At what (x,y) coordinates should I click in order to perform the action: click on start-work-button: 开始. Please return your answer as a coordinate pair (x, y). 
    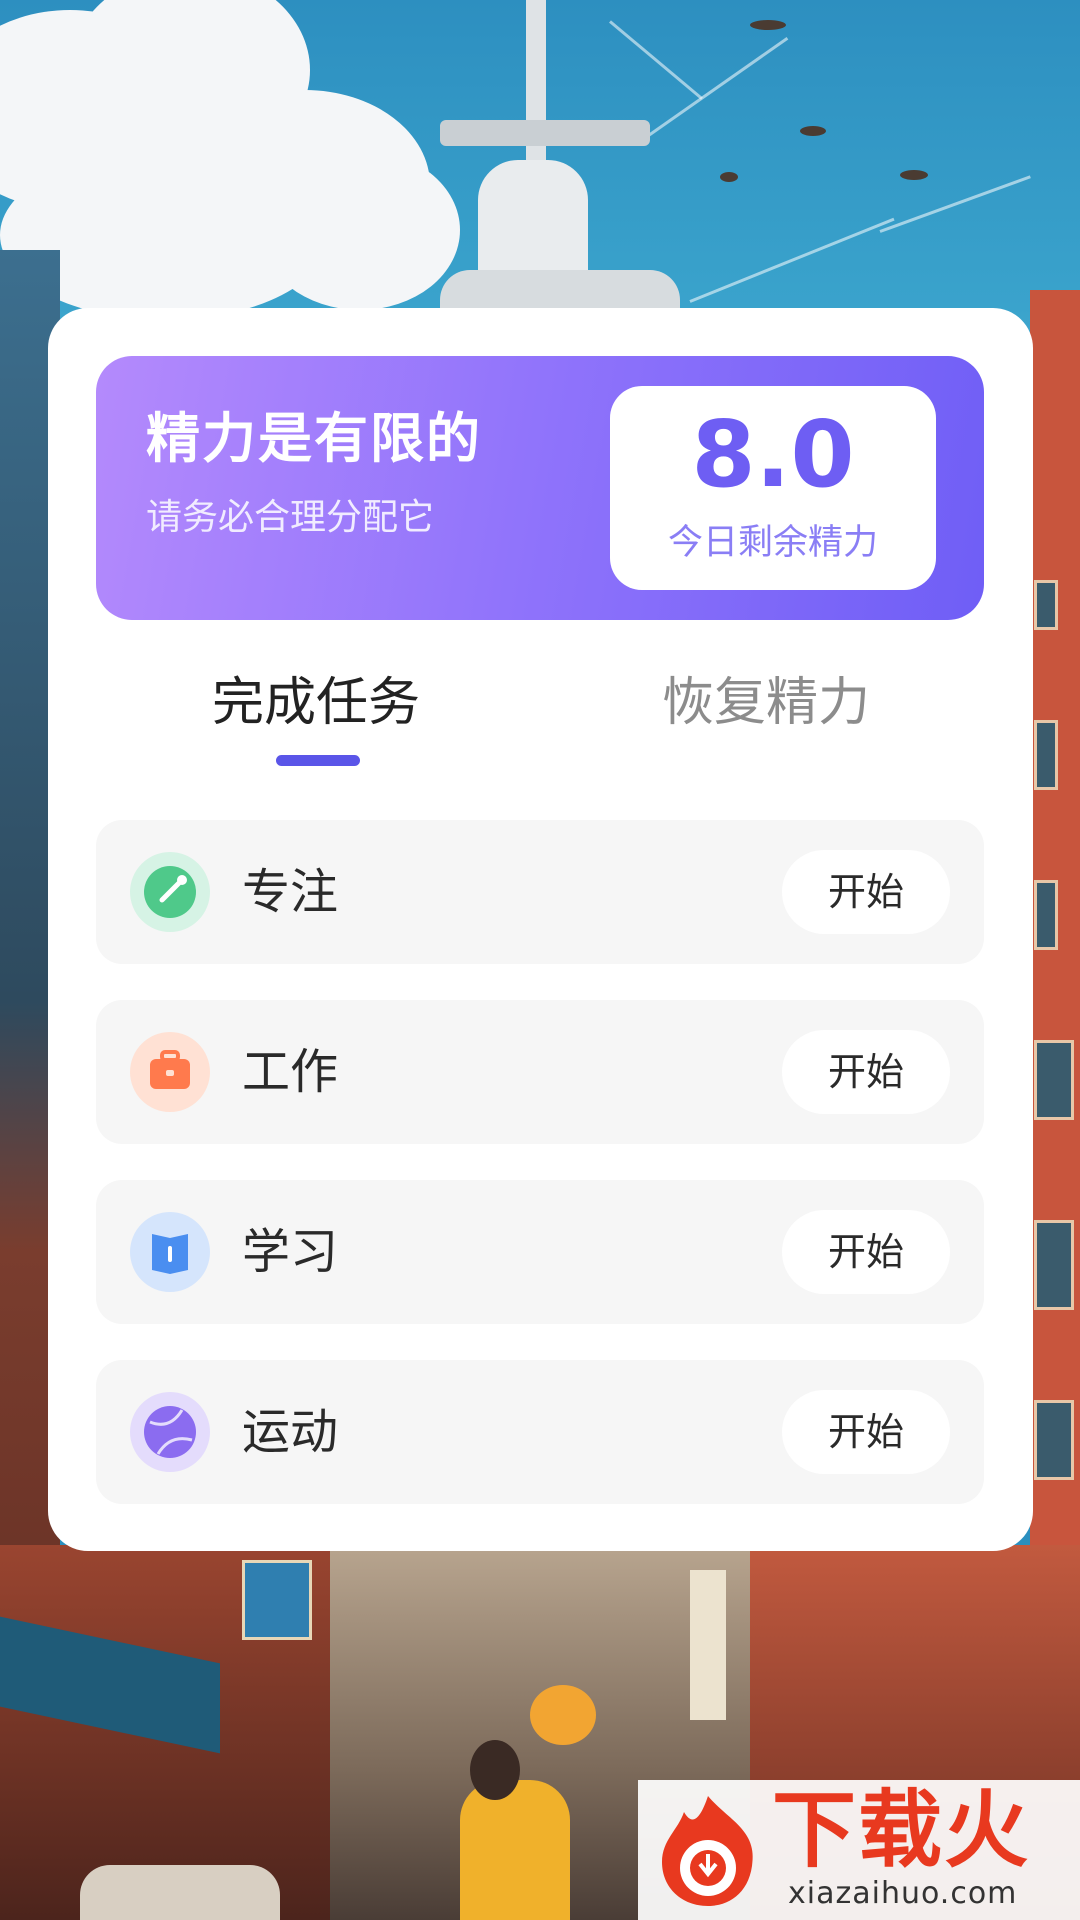
    Looking at the image, I should click on (866, 1072).